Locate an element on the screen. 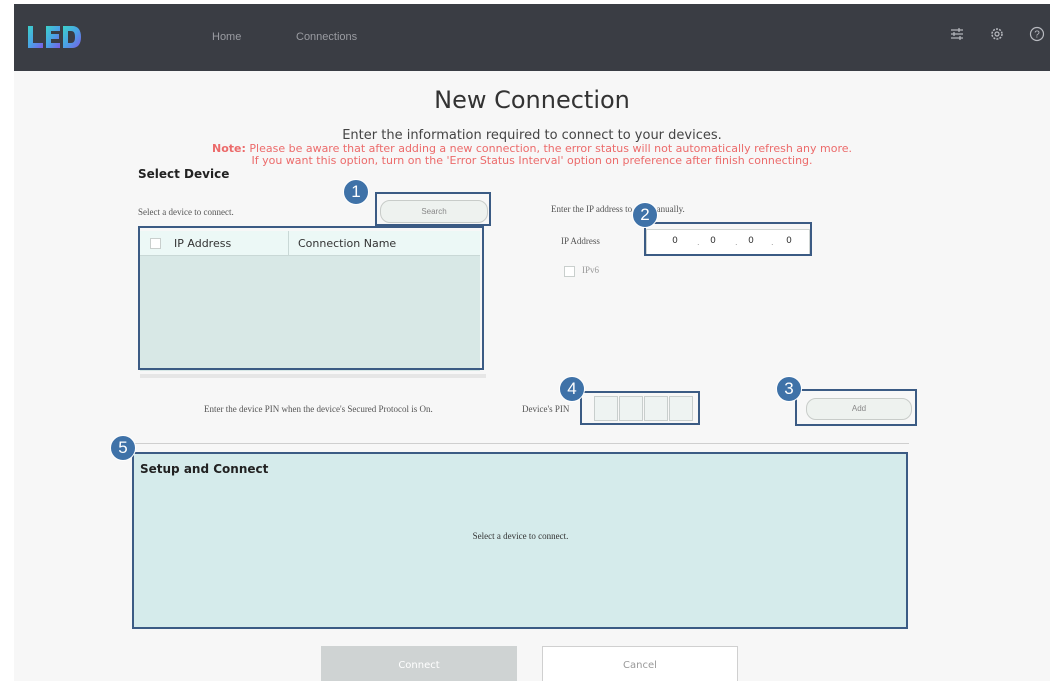 This screenshot has height=681, width=1050. ip-address-label: IP Address is located at coordinates (580, 241).